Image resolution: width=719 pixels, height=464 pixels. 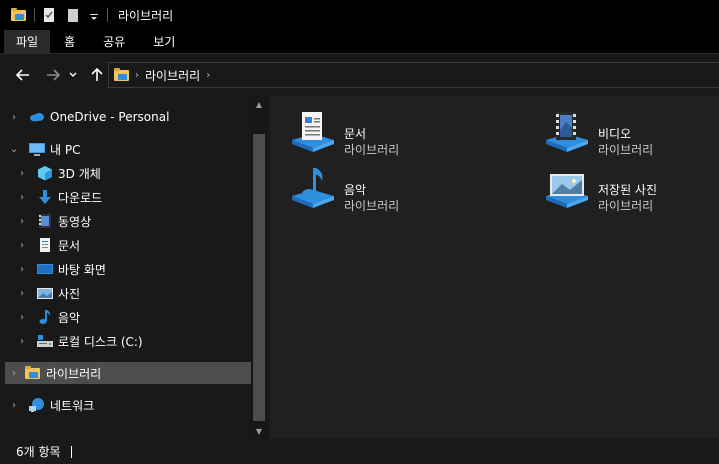 I want to click on scroll-up-icon: ▲, so click(x=259, y=104).